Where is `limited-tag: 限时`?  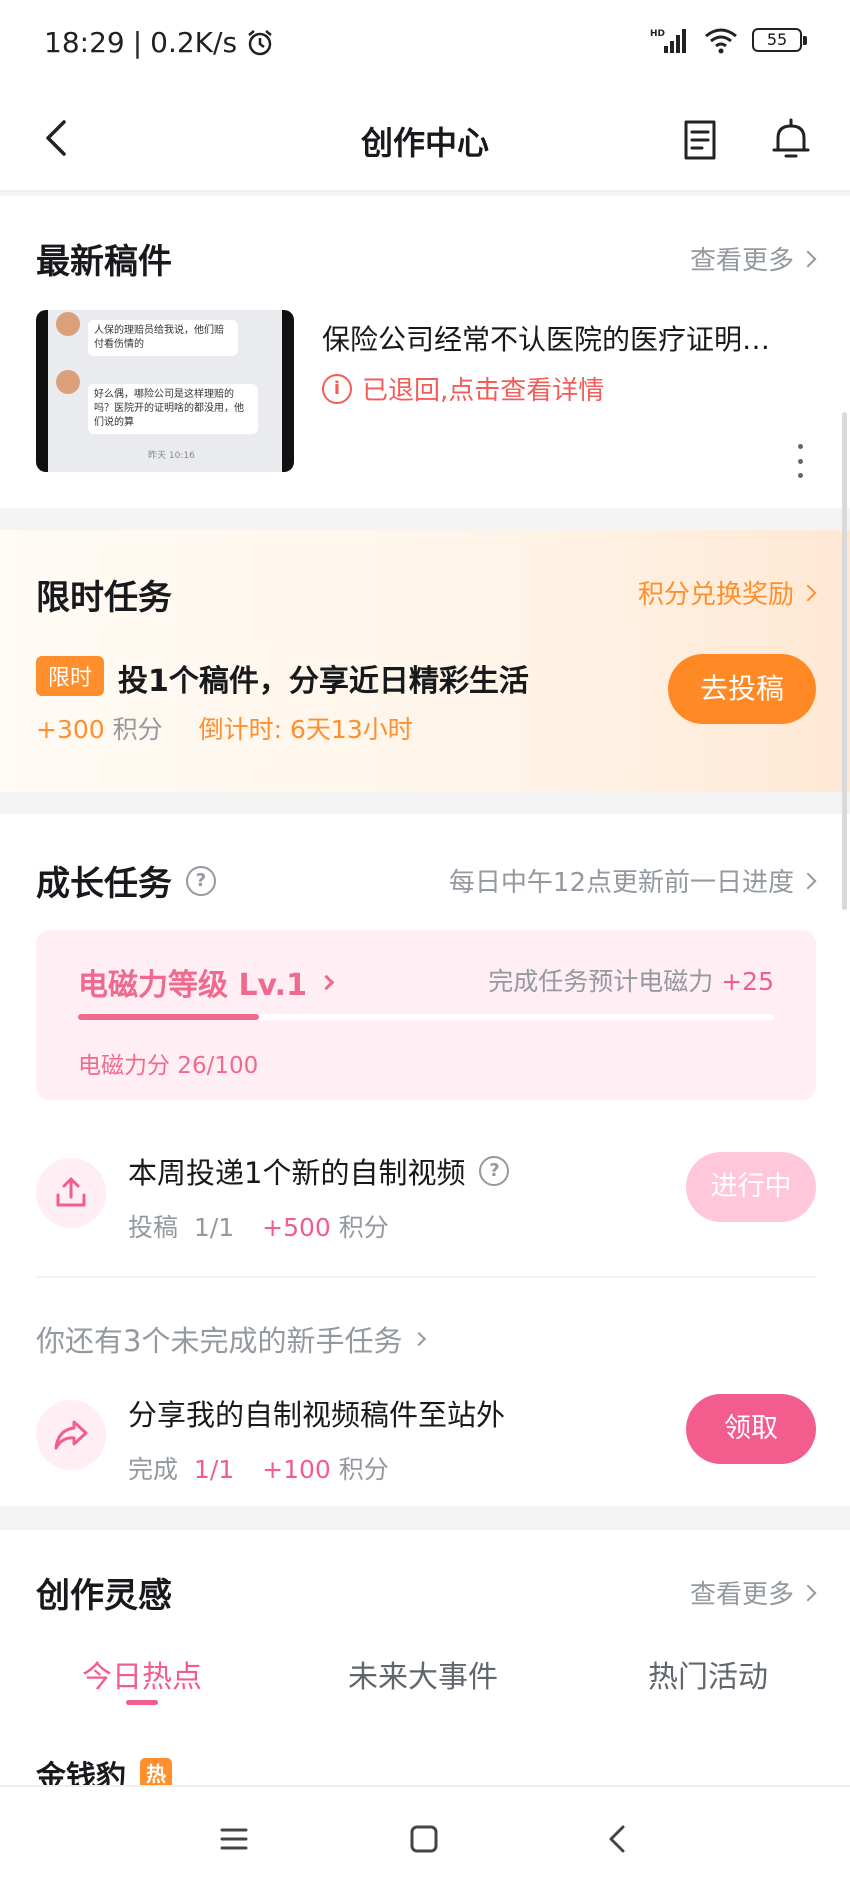
limited-tag: 限时 is located at coordinates (70, 676).